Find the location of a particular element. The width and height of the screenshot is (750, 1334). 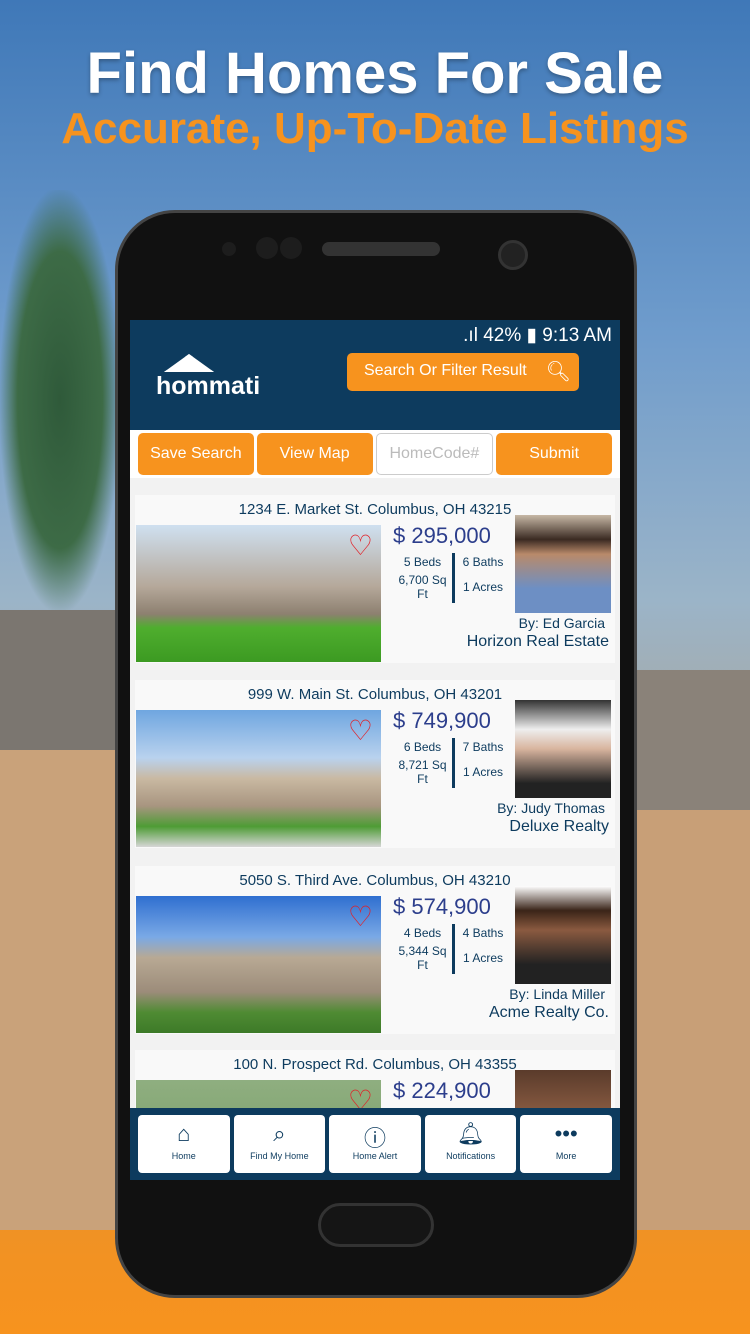

nav-label: Notifications is located at coordinates (471, 1156).